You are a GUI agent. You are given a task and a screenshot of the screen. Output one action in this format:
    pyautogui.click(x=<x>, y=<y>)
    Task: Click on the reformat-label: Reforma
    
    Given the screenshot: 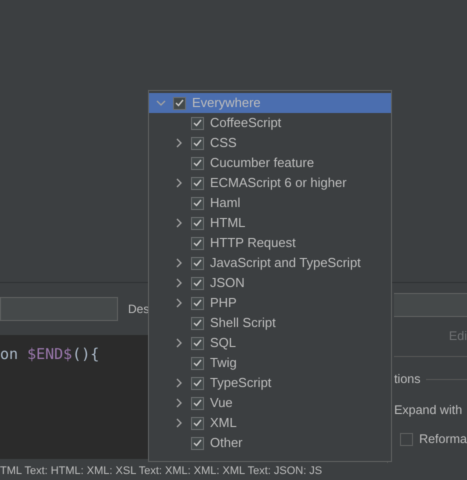 What is the action you would take?
    pyautogui.click(x=443, y=439)
    